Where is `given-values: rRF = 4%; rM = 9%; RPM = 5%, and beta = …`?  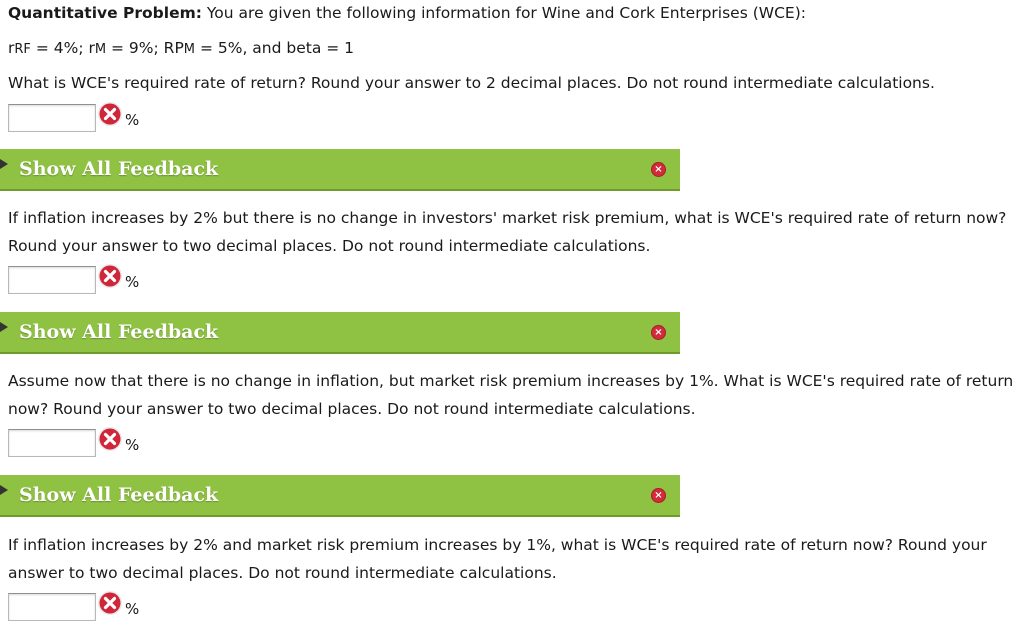
given-values: rRF = 4%; rM = 9%; RPM = 5%, and beta = … is located at coordinates (181, 48).